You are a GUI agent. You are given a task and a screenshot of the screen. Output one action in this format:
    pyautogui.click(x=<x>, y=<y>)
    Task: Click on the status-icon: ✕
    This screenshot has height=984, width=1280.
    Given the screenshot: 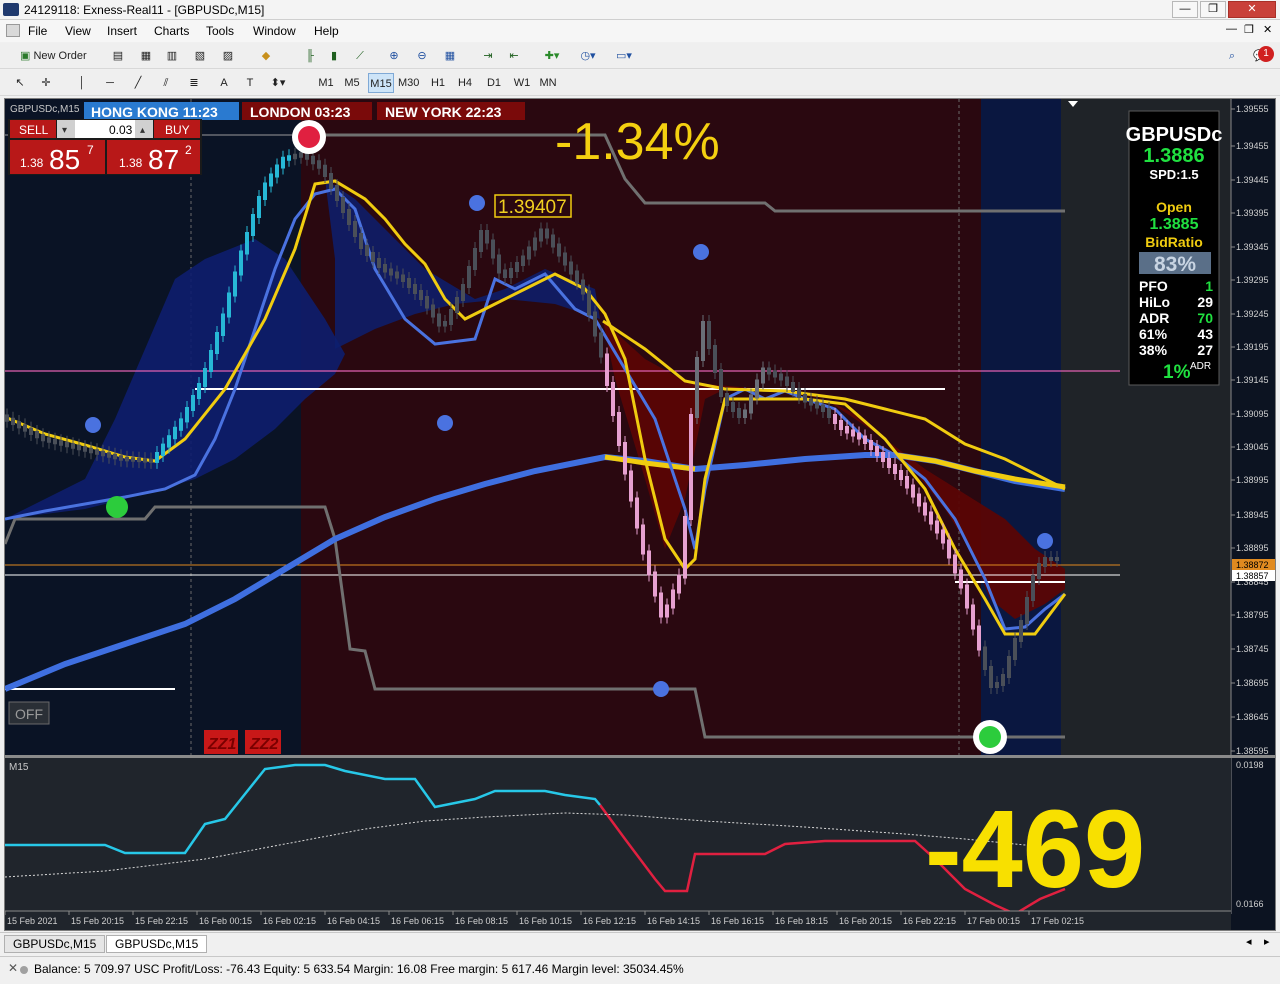 What is the action you would take?
    pyautogui.click(x=13, y=968)
    